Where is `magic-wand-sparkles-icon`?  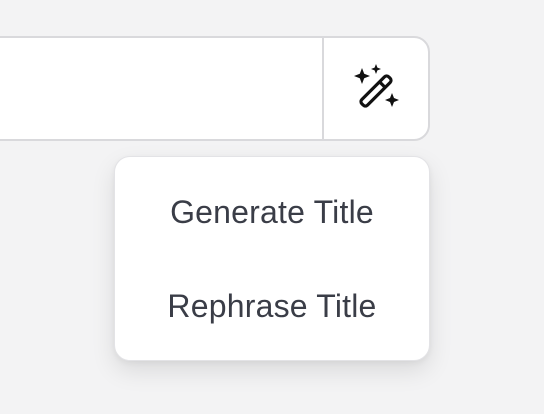 magic-wand-sparkles-icon is located at coordinates (376, 85).